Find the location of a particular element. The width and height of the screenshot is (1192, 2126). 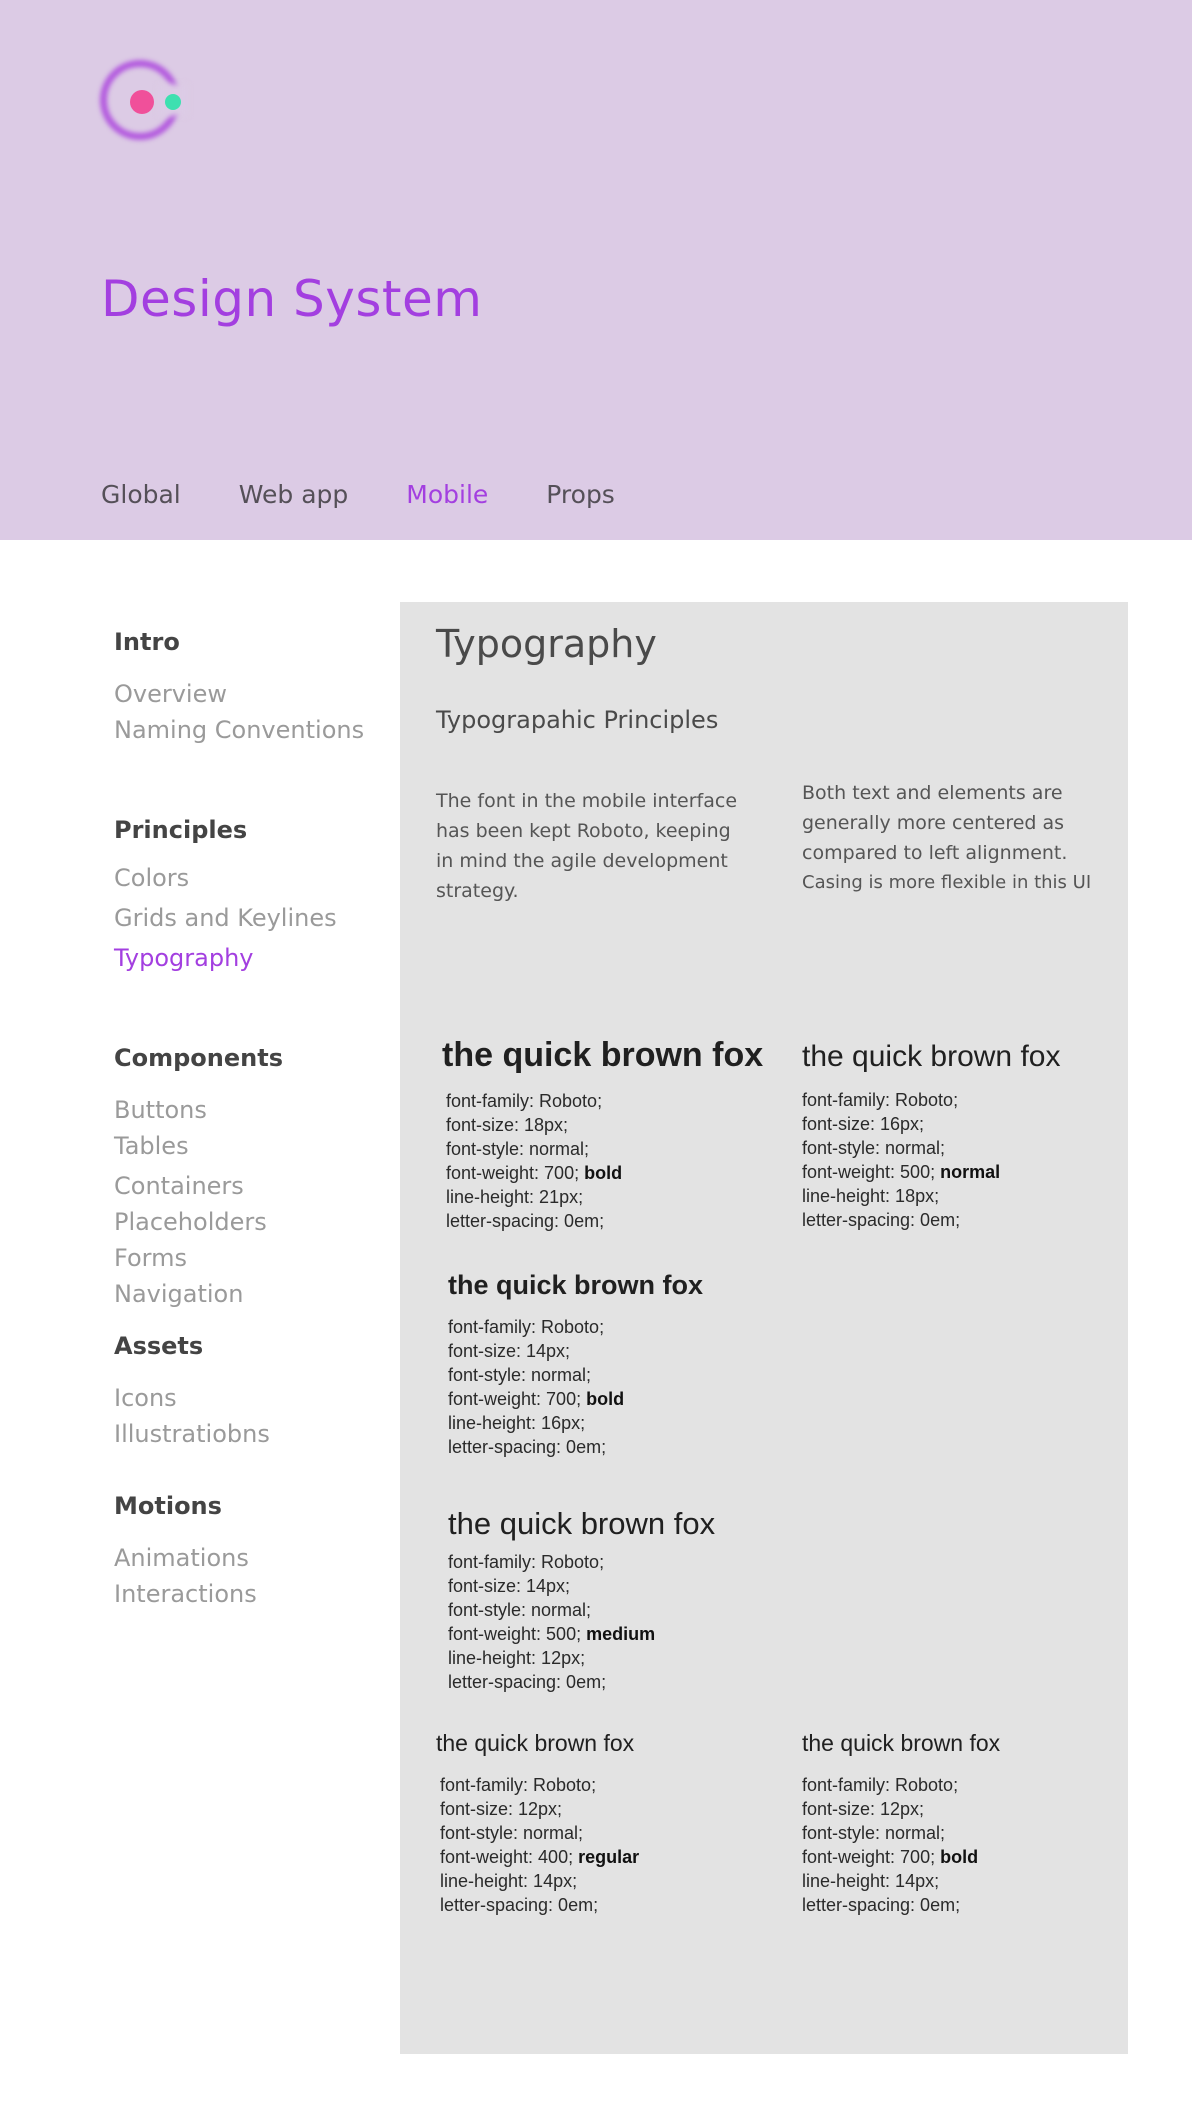

sidebar-item-illustrations: Illustratiobns is located at coordinates (192, 1434).